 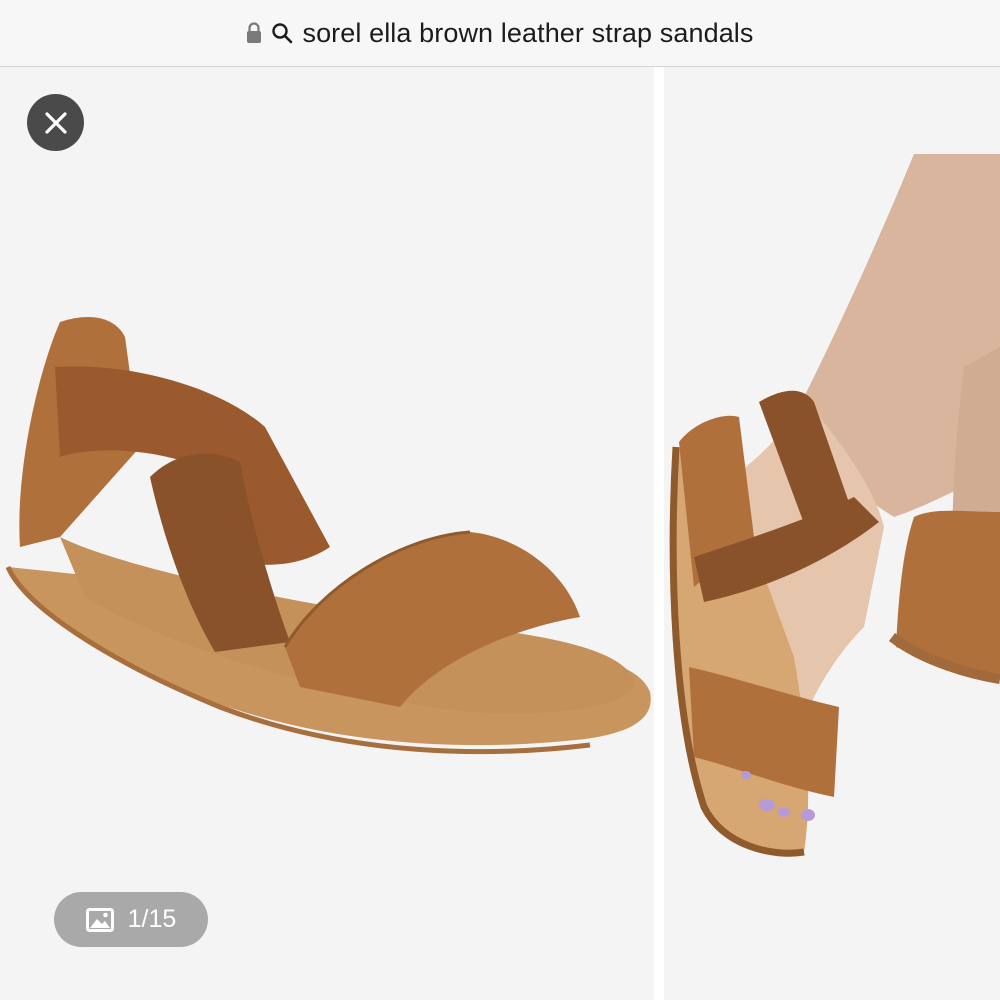 What do you see at coordinates (99, 919) in the screenshot?
I see `image-icon` at bounding box center [99, 919].